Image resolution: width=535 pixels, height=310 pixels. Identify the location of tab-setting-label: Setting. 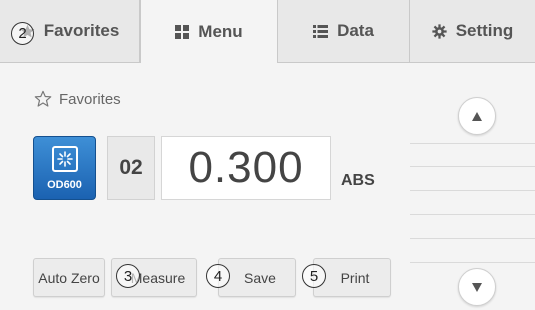
(484, 30).